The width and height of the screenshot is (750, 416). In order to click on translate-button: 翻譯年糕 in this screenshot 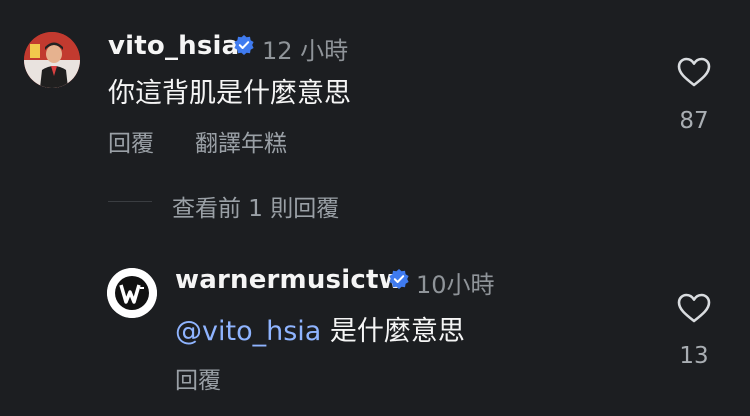, I will do `click(241, 141)`.